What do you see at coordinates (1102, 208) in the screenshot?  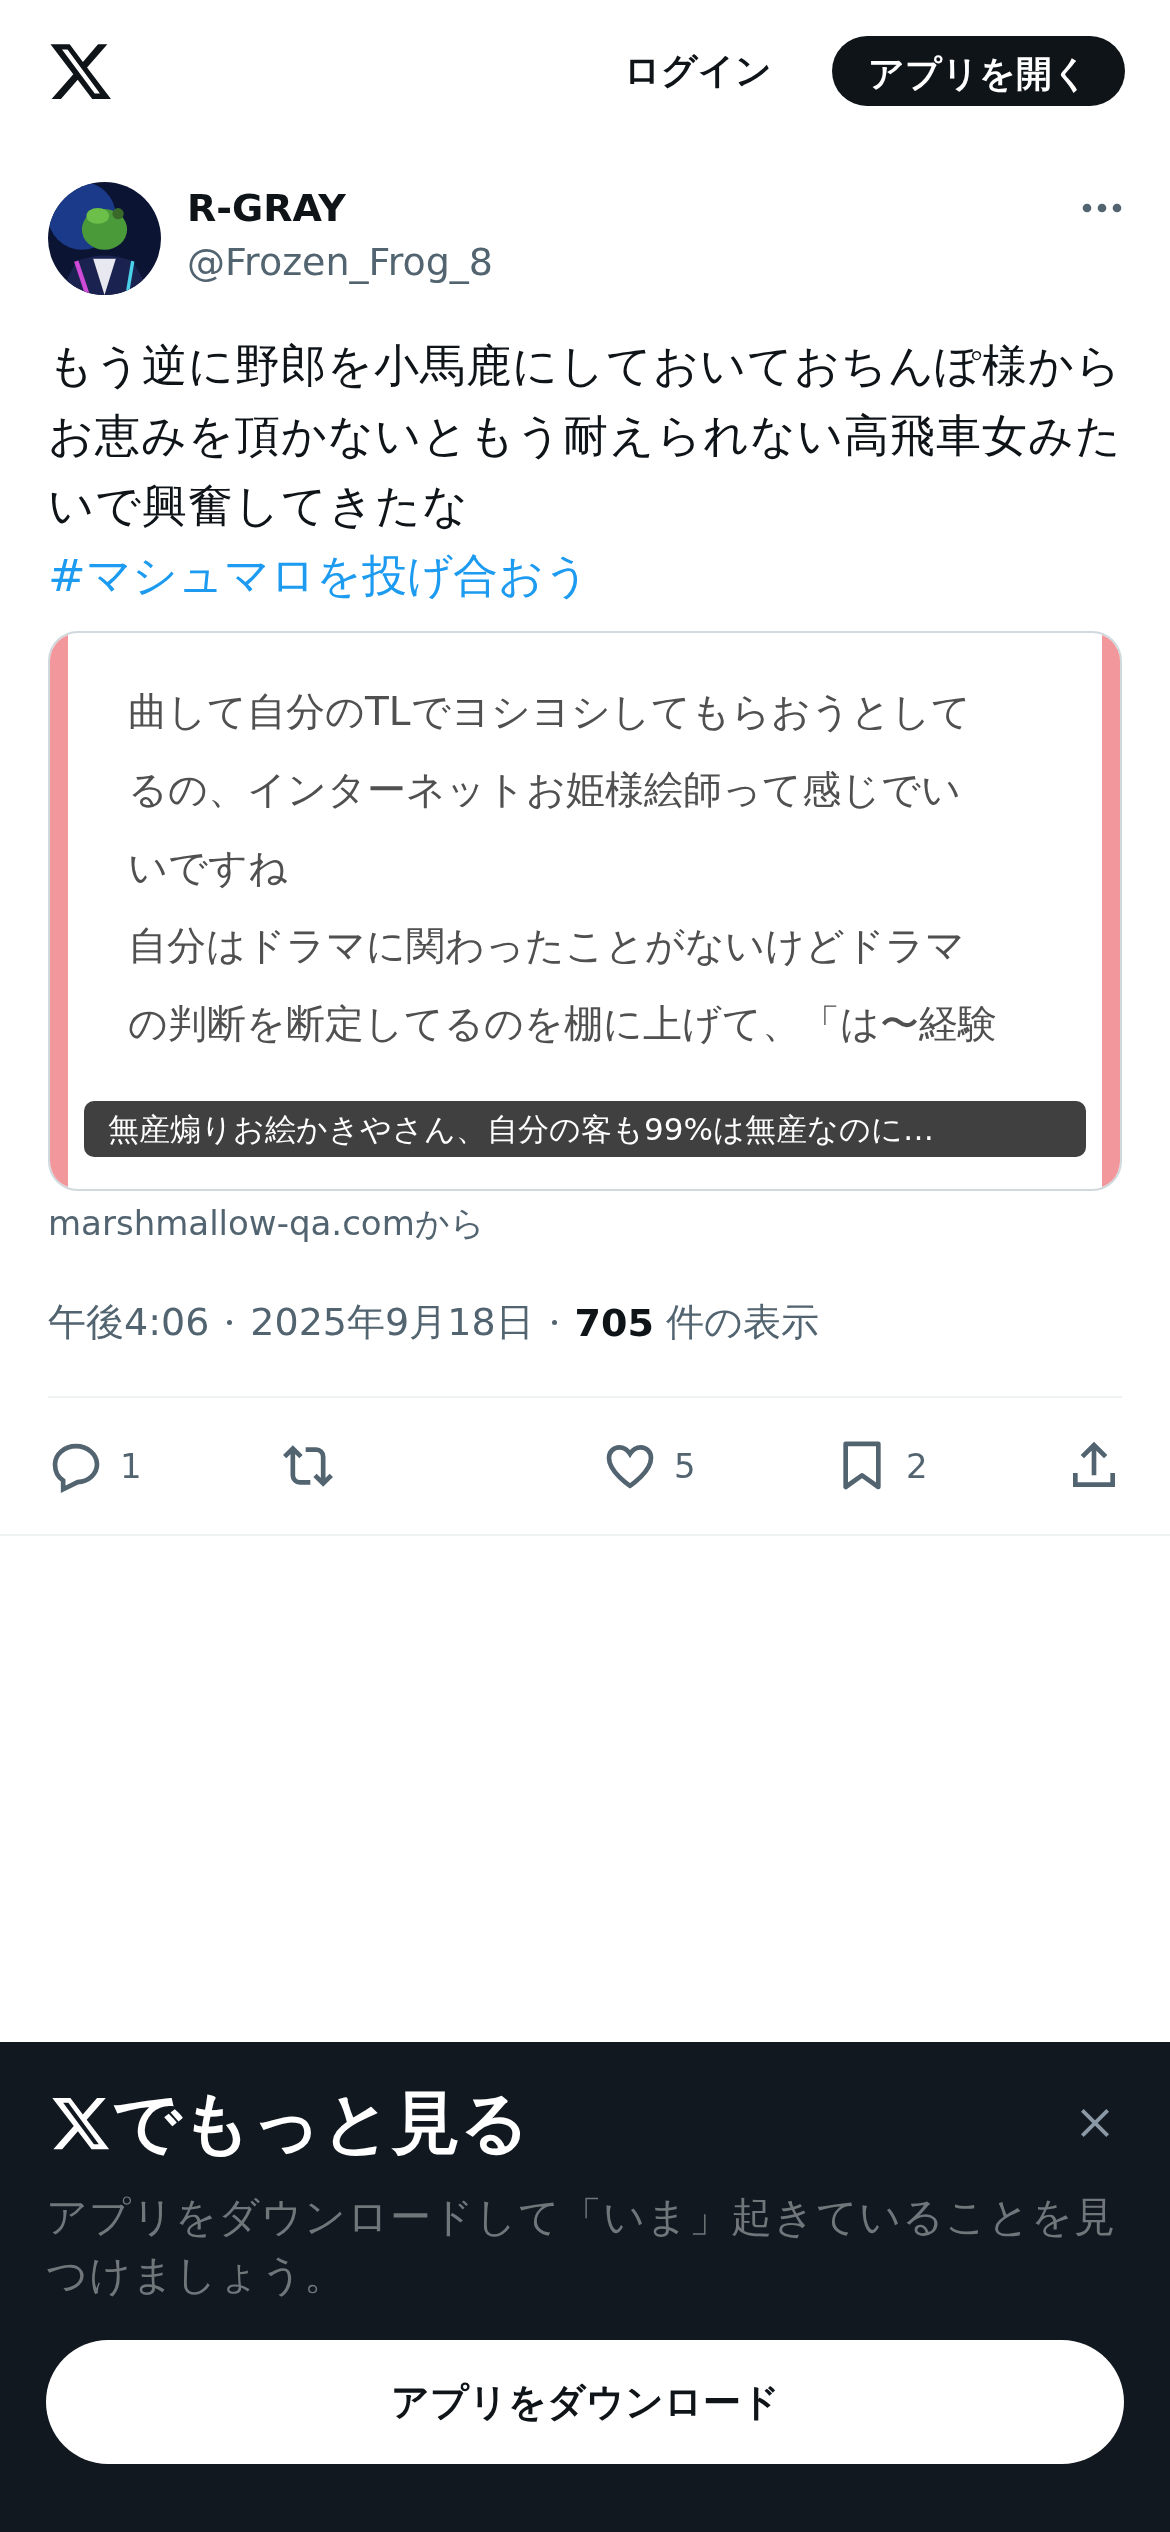 I see `more-icon` at bounding box center [1102, 208].